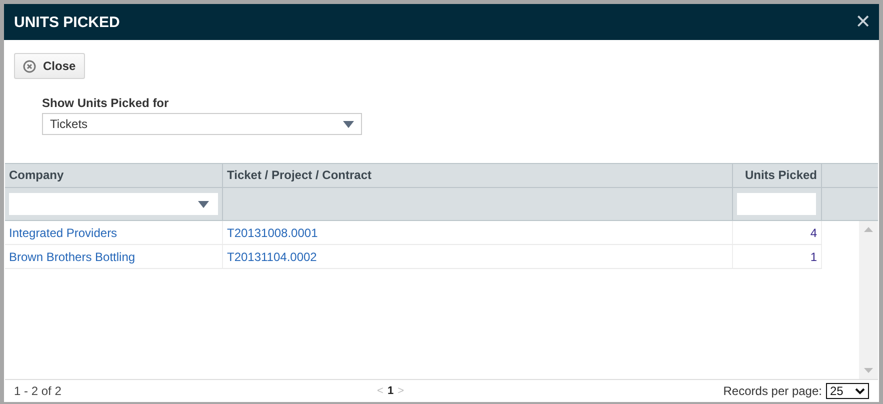  I want to click on company-link: Integrated Providers, so click(63, 233).